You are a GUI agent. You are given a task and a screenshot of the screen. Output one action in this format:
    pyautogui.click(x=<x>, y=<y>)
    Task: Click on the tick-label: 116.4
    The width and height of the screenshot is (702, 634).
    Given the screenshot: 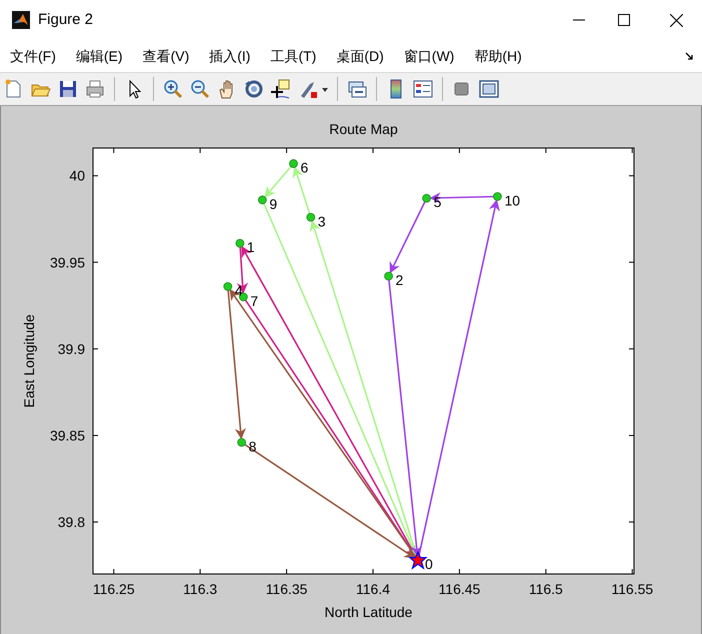 What is the action you would take?
    pyautogui.click(x=373, y=589)
    